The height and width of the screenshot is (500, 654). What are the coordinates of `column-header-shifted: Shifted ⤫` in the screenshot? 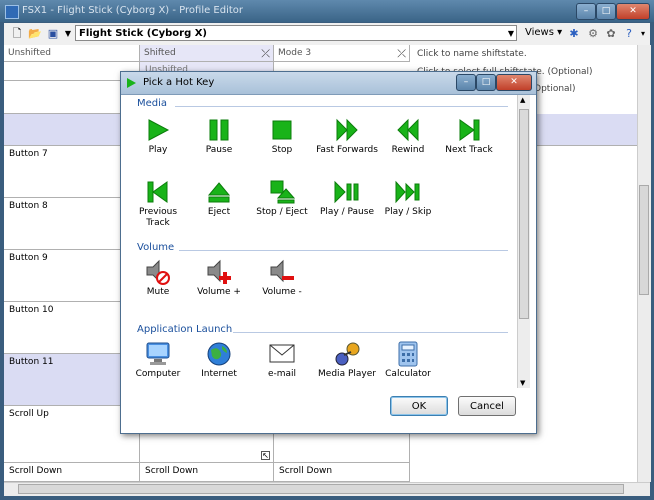 It's located at (207, 53).